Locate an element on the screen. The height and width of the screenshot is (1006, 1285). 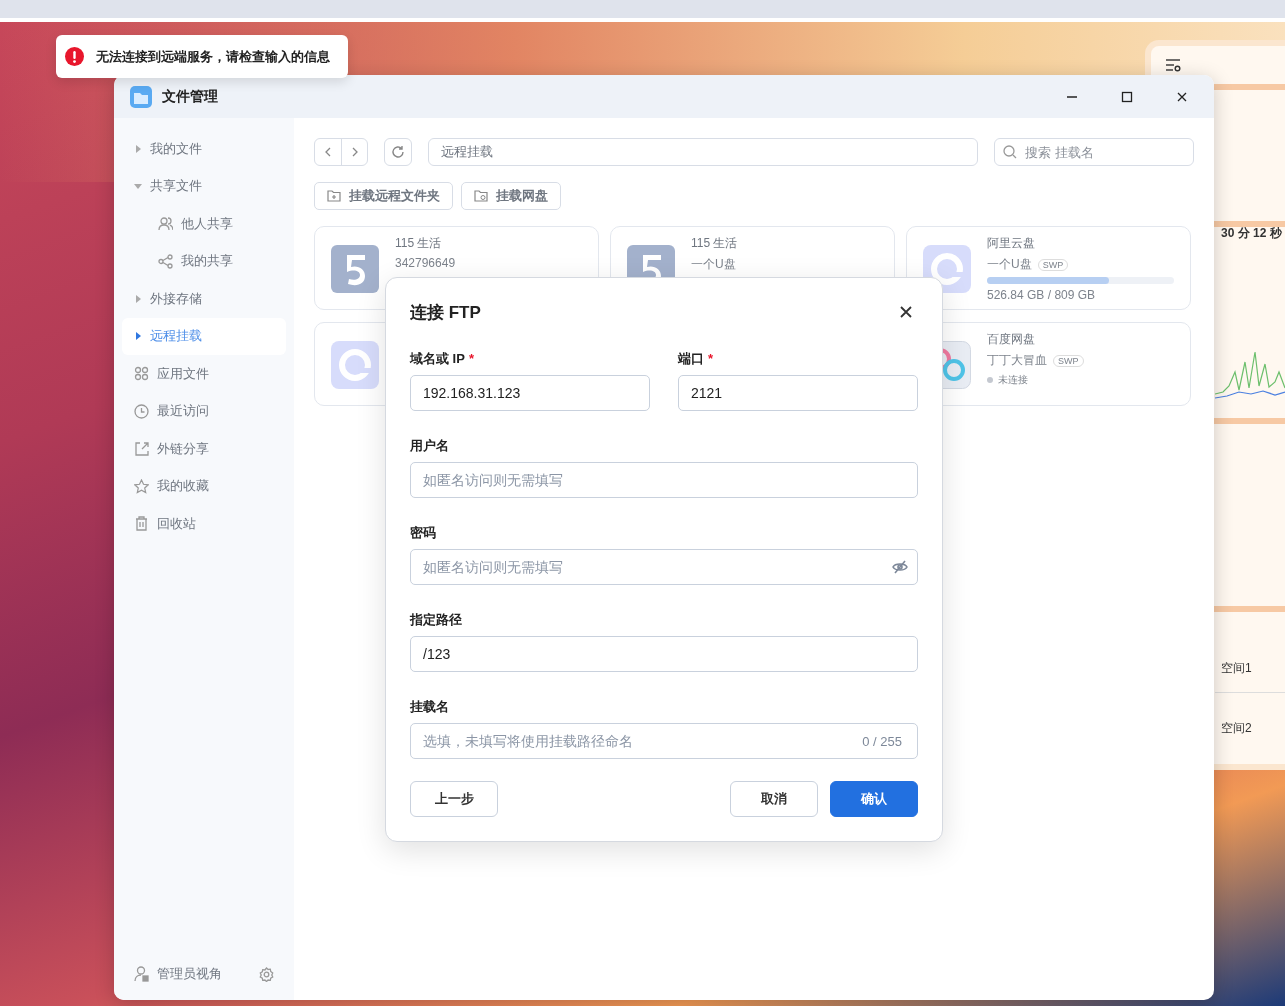
storage-name: 阿里云盘 is located at coordinates (1011, 243).